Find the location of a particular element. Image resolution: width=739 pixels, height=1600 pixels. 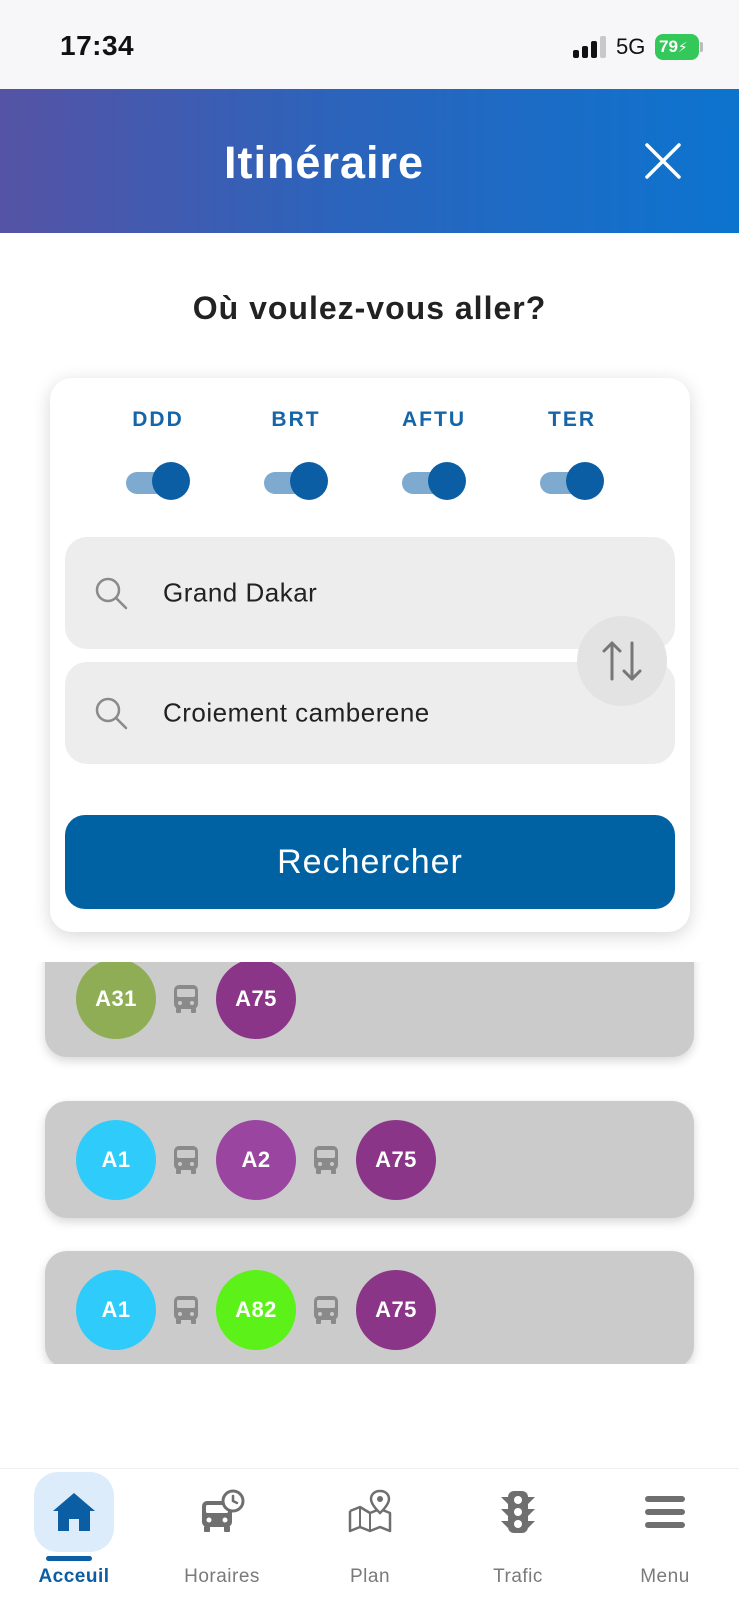

nav-label: Horaires is located at coordinates (222, 1576).